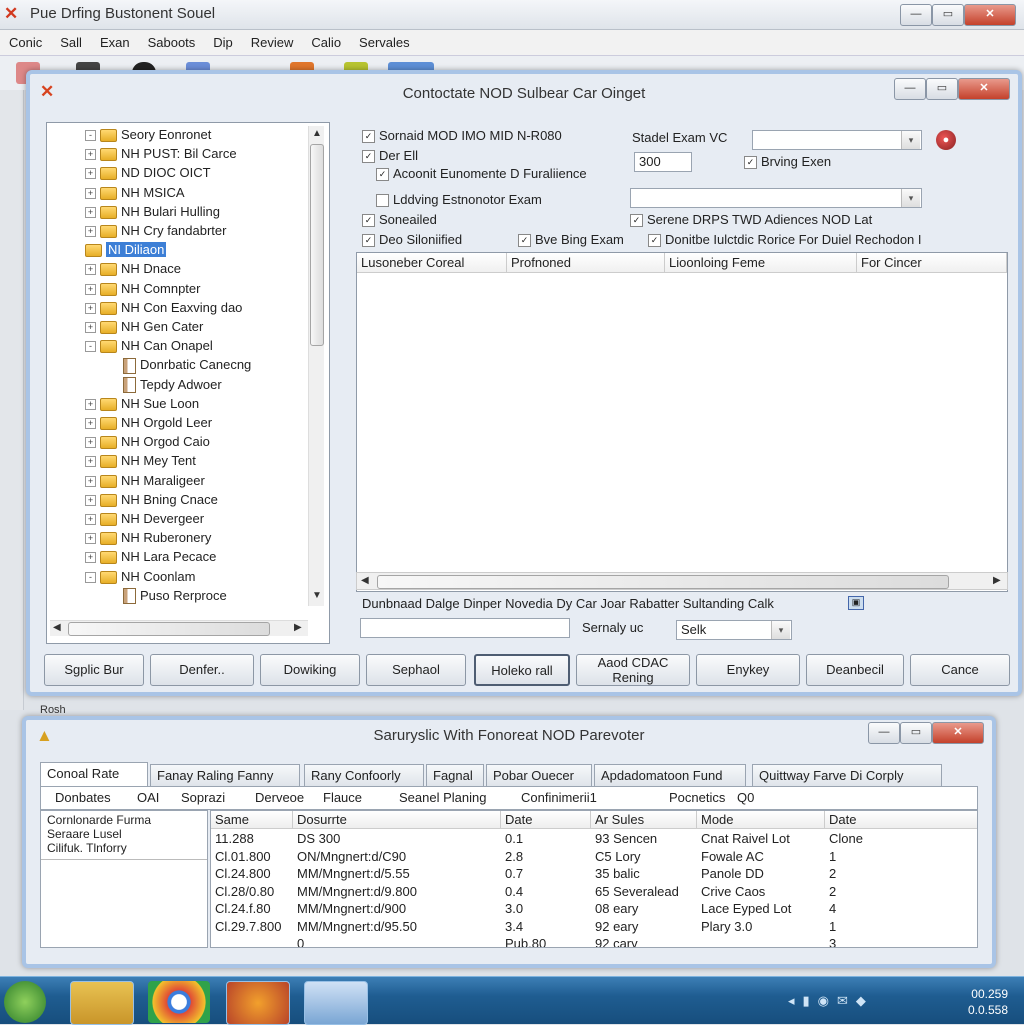  I want to click on tab: Quittway Farve Di Corply, so click(847, 775).